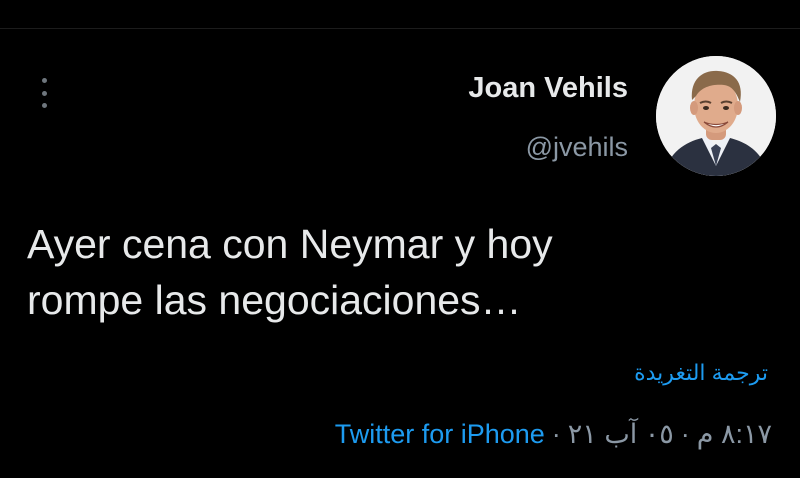 The image size is (800, 478). I want to click on tweet-source-link: Twitter for iPhone, so click(440, 434).